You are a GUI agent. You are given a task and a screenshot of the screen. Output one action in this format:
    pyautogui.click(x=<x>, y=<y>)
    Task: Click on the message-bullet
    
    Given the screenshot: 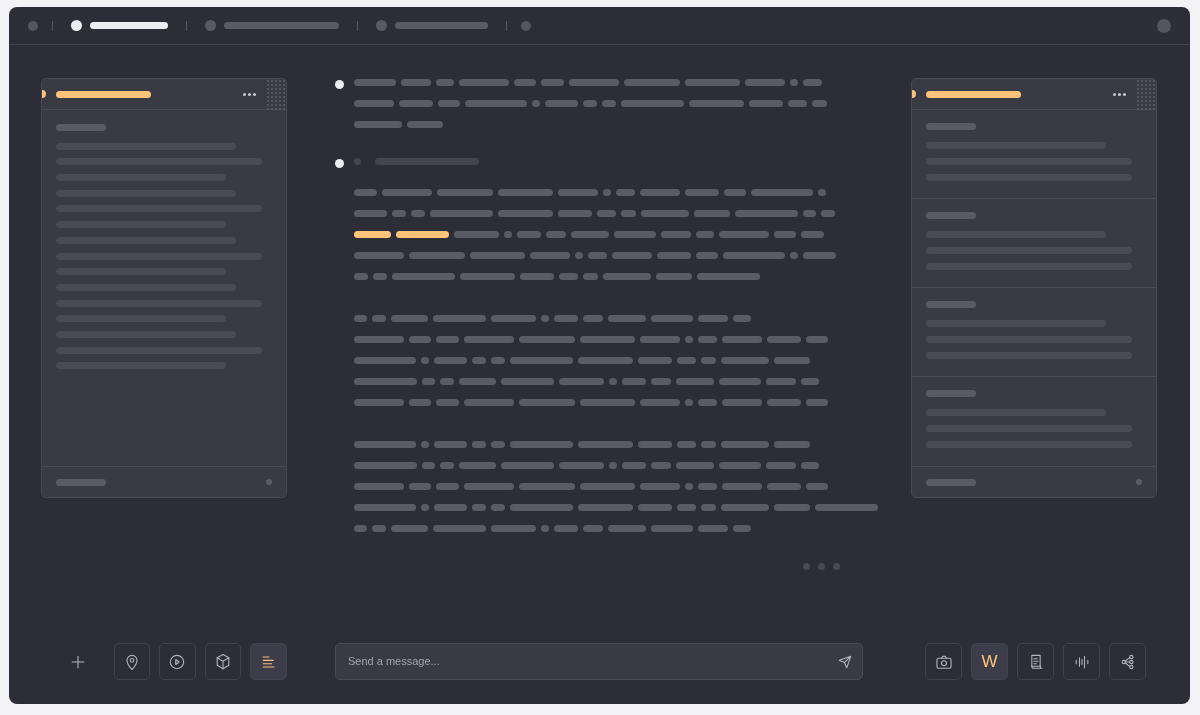 What is the action you would take?
    pyautogui.click(x=339, y=163)
    